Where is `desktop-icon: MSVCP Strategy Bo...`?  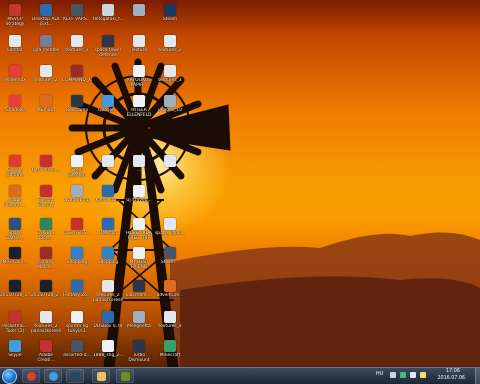 desktop-icon: MSVCP Strategy Bo... is located at coordinates (15, 17).